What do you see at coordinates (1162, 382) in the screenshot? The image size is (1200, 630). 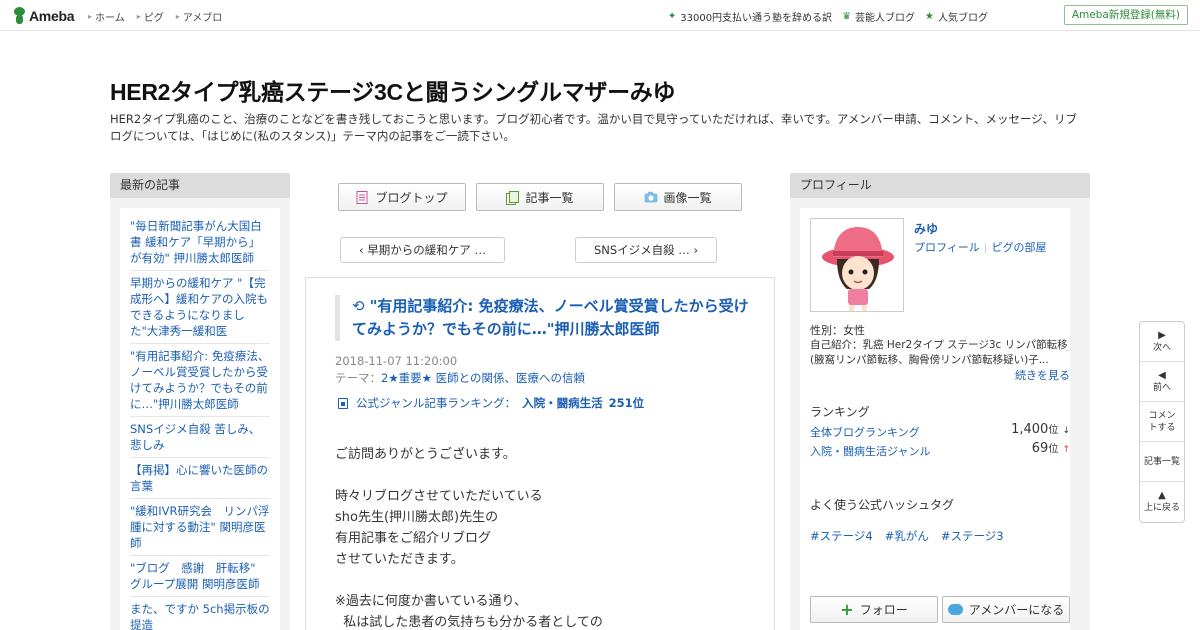 I see `float-prev-button: ◀ 前へ` at bounding box center [1162, 382].